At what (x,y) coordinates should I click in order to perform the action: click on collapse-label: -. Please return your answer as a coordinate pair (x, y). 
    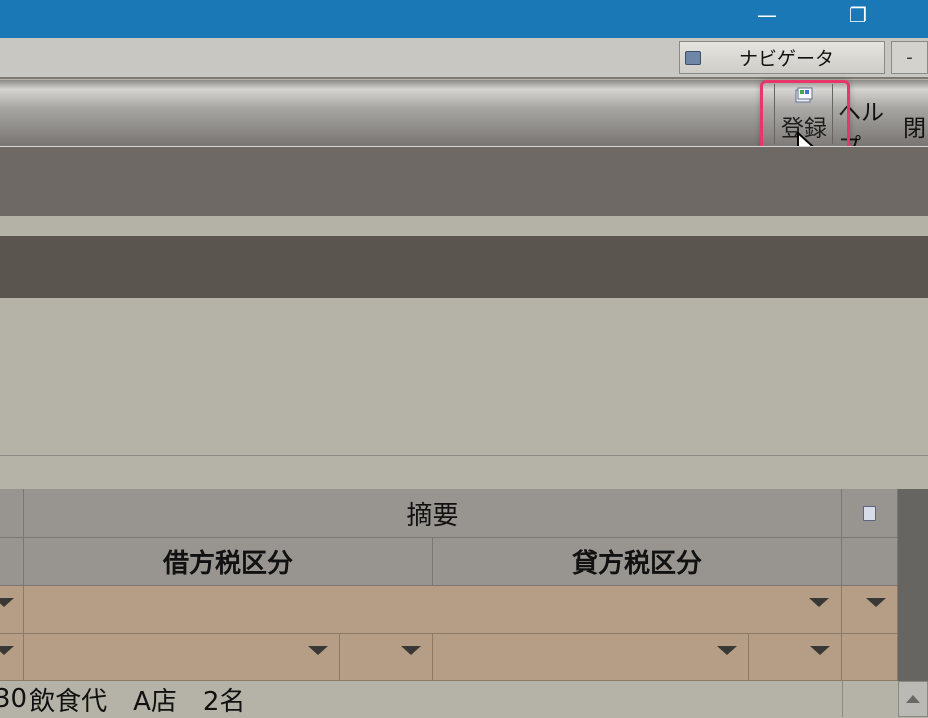
    Looking at the image, I should click on (909, 57).